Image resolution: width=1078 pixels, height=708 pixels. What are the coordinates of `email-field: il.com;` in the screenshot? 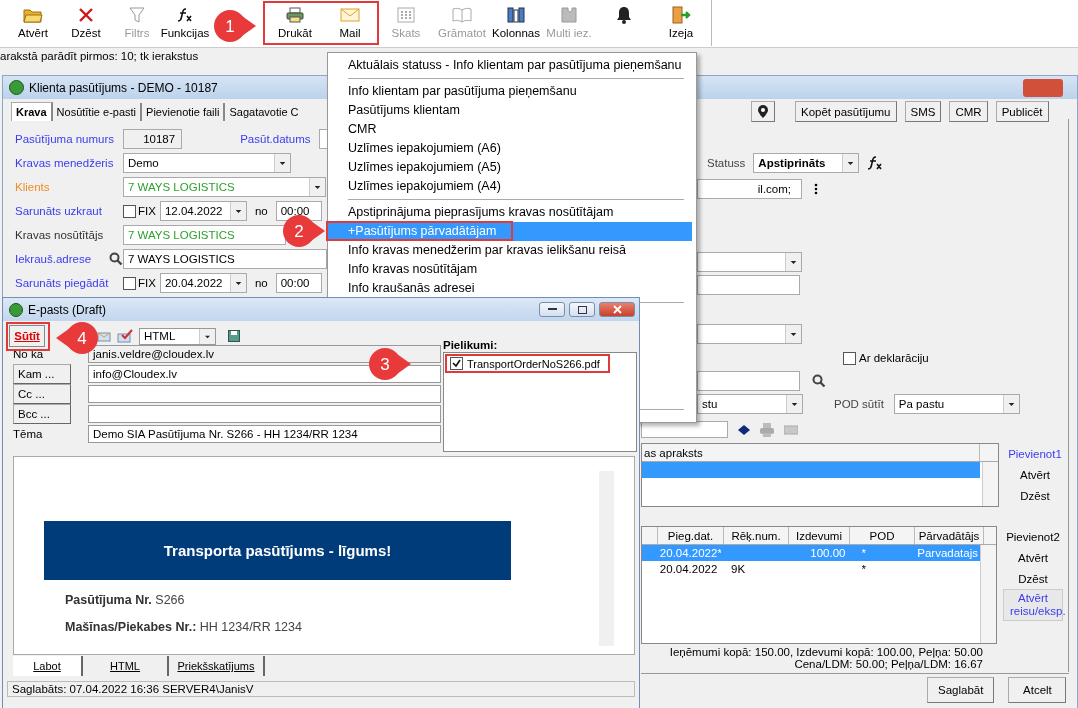 It's located at (749, 189).